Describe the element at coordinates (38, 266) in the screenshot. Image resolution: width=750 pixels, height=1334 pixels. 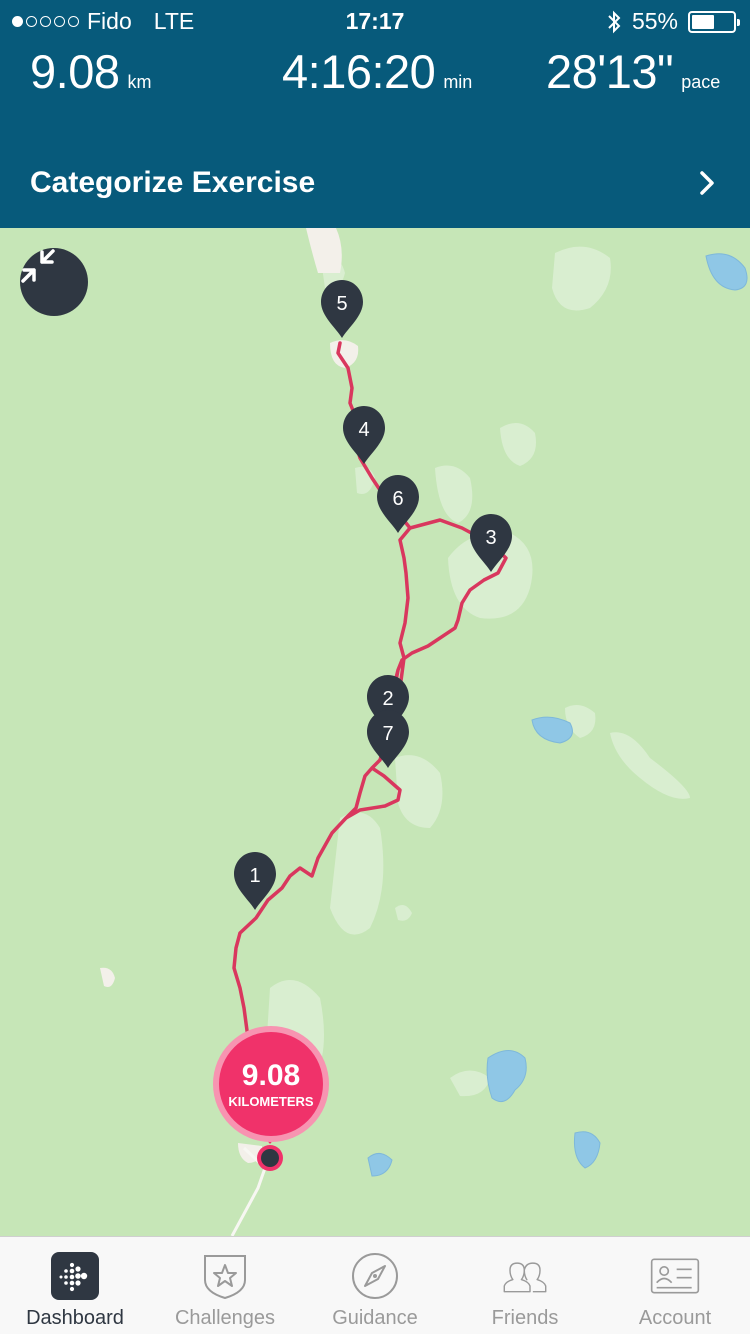
I see `collapse-arrows-icon` at that location.